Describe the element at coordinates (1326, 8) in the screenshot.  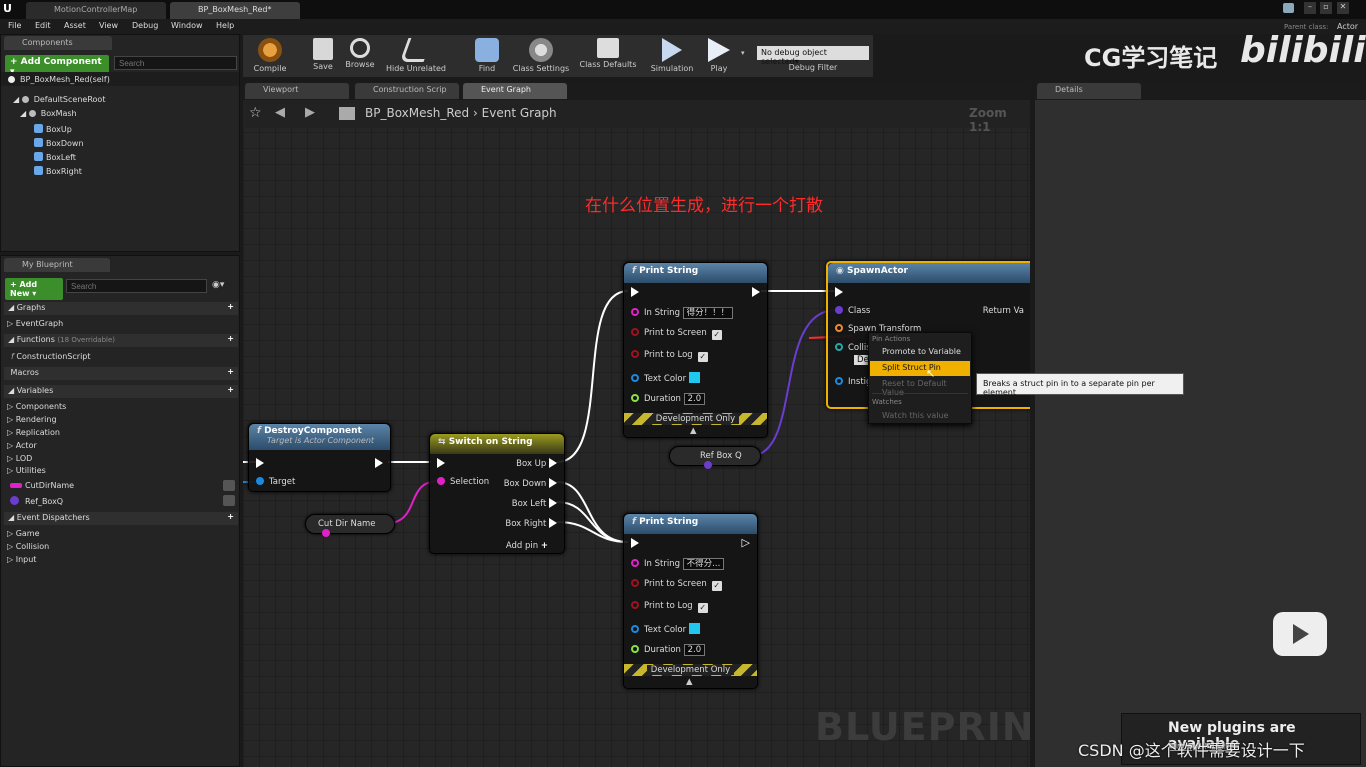
I see `maximize-button: ▫` at that location.